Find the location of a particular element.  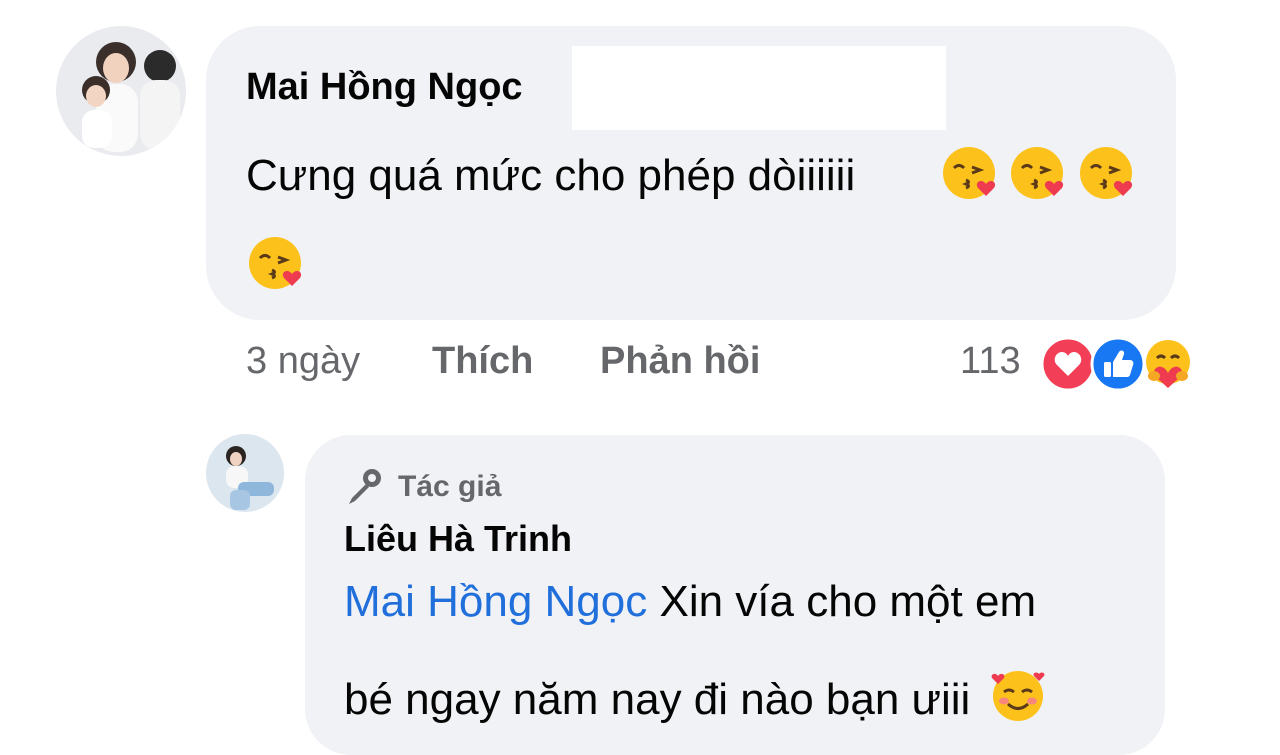

author-badge-label: Tác giả is located at coordinates (450, 486).